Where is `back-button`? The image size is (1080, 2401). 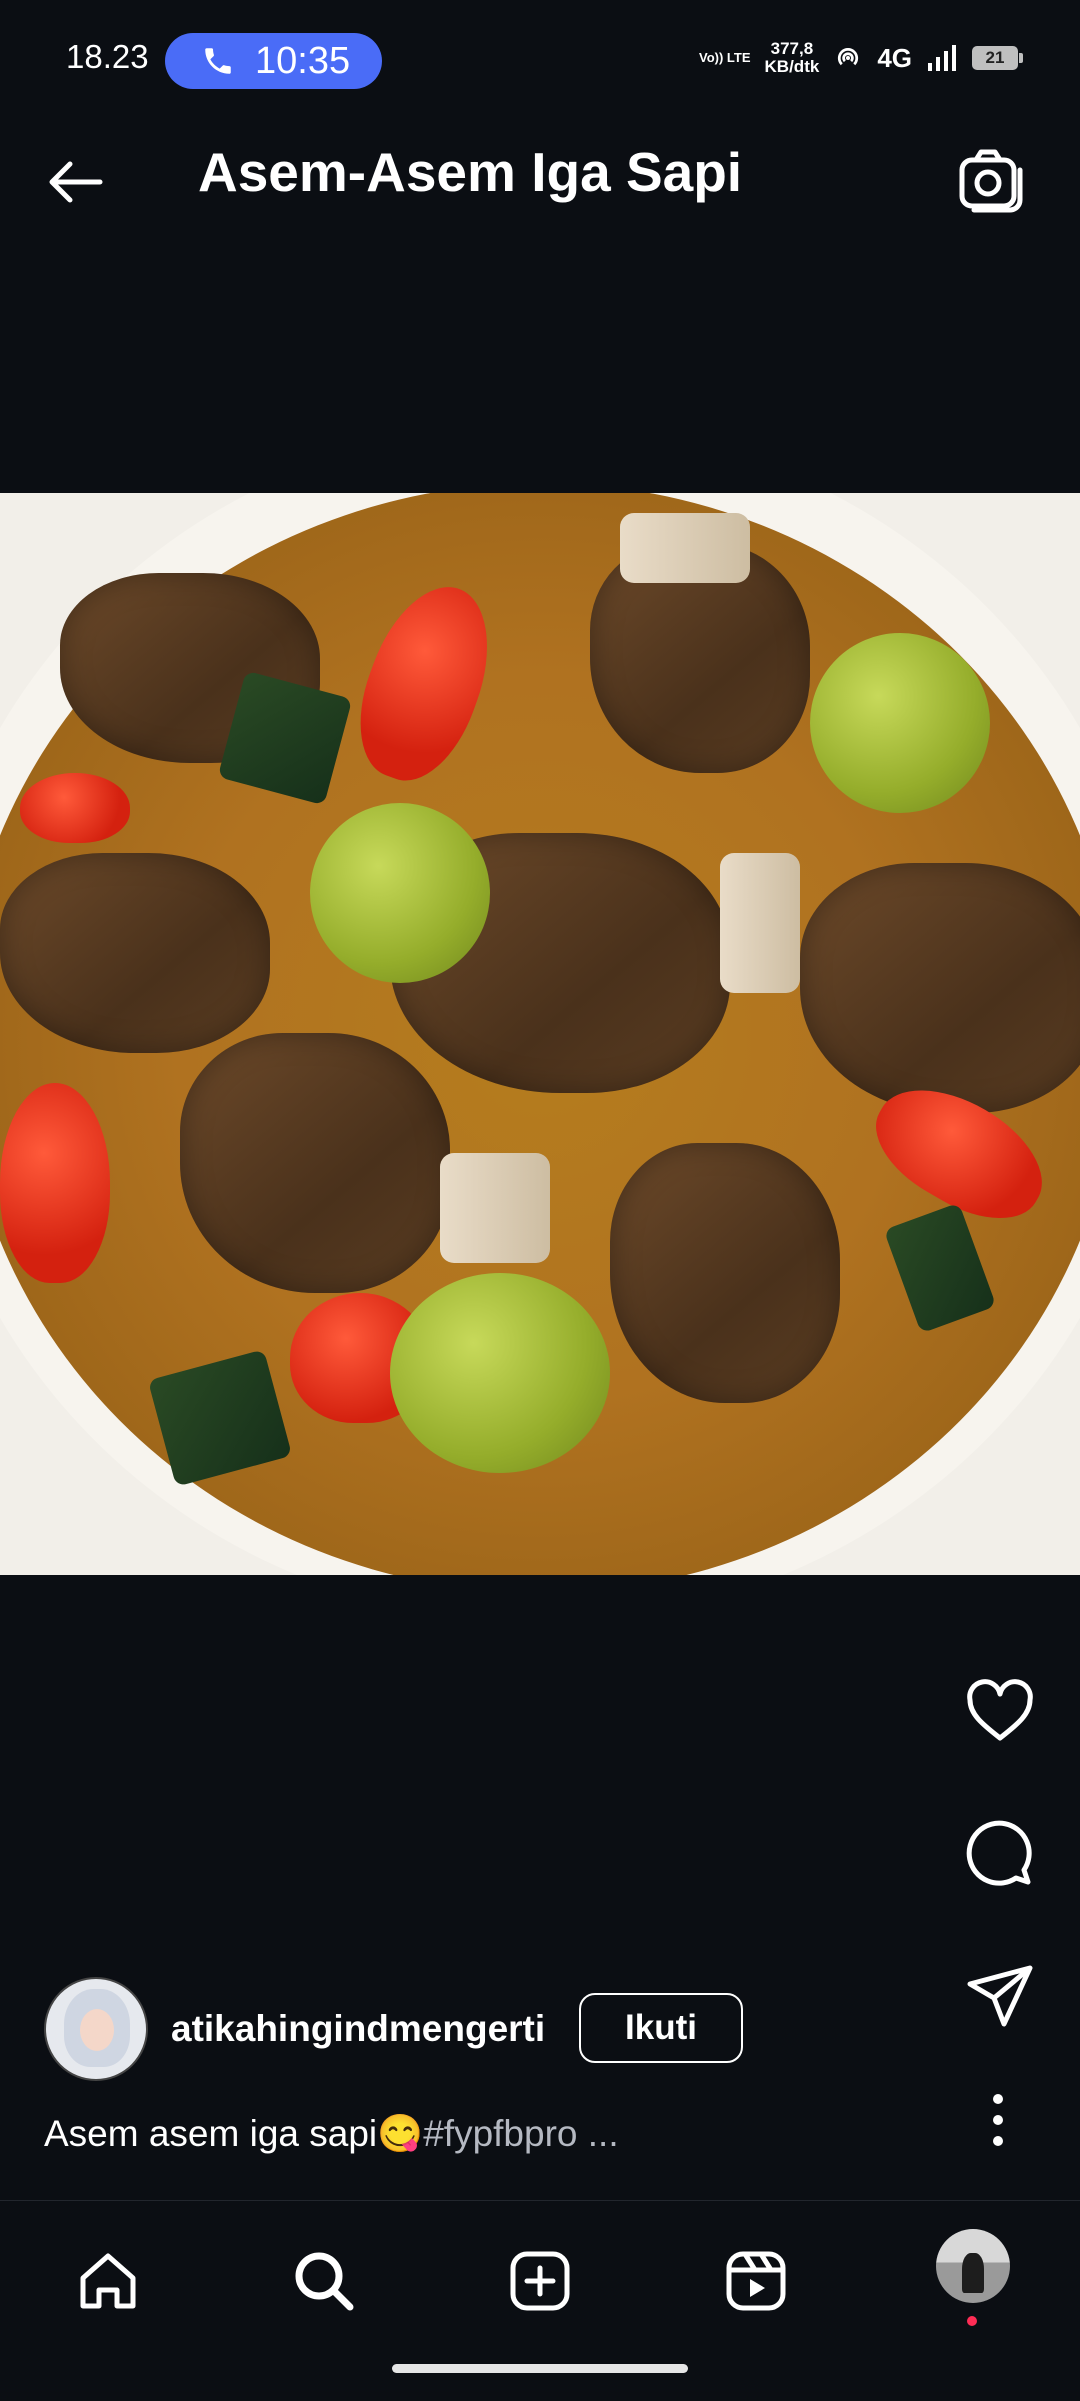
back-button is located at coordinates (76, 182).